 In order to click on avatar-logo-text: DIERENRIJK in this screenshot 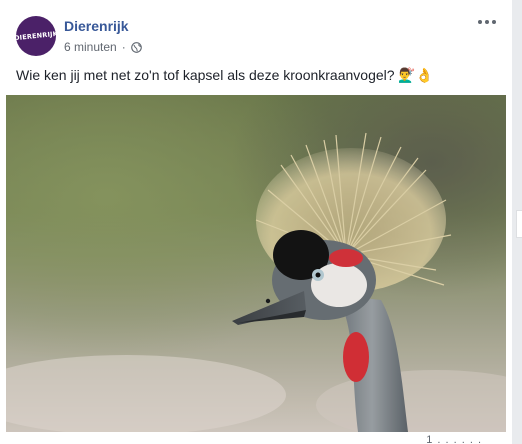, I will do `click(36, 36)`.